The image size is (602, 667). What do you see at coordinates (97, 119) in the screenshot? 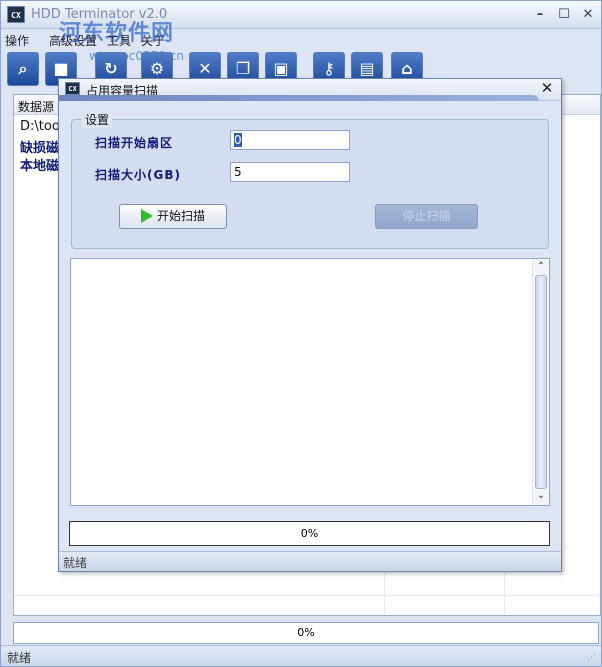
I see `settings-group-label: 设置` at bounding box center [97, 119].